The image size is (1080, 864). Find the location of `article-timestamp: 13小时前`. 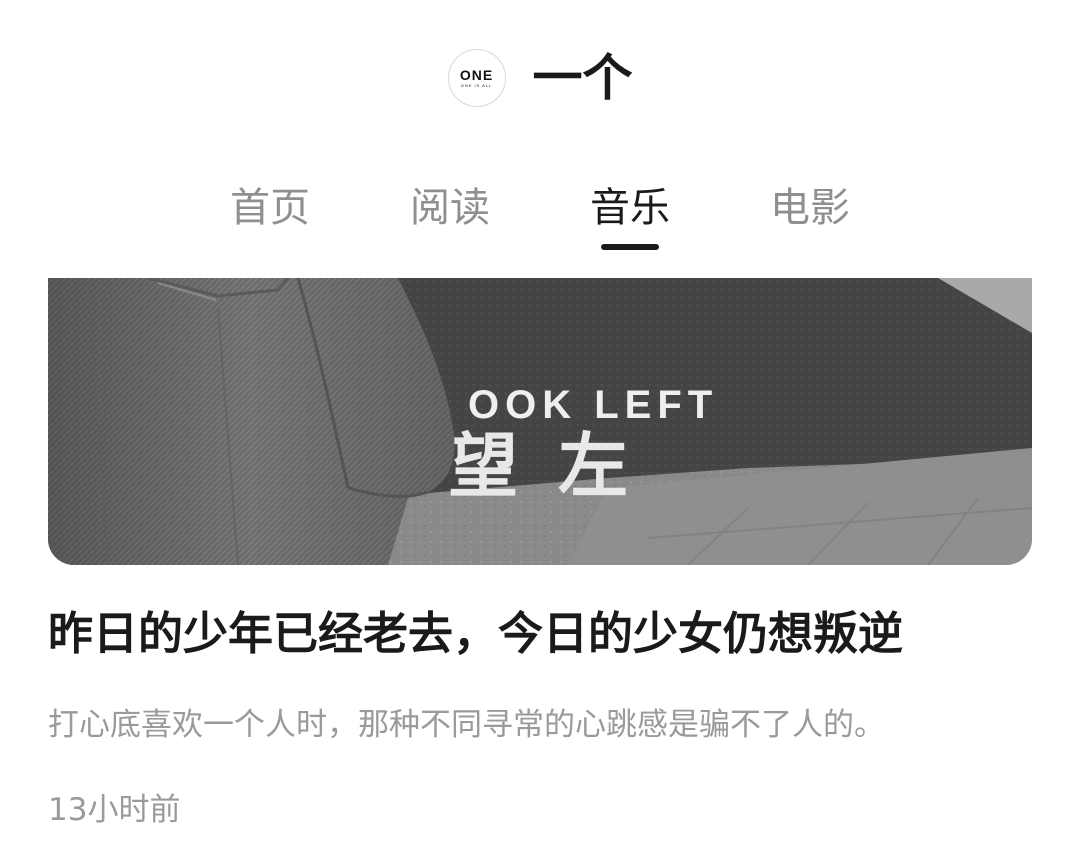

article-timestamp: 13小时前 is located at coordinates (114, 810).